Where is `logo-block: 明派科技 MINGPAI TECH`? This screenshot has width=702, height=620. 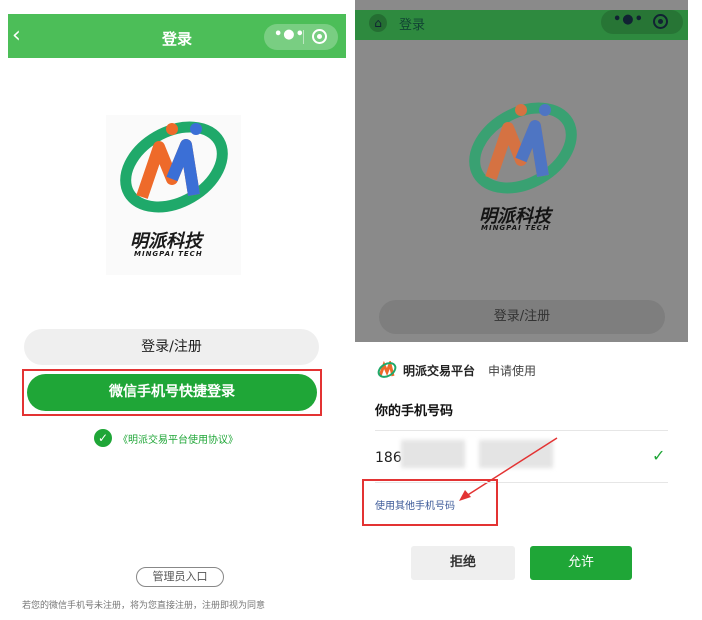
logo-block: 明派科技 MINGPAI TECH is located at coordinates (173, 195).